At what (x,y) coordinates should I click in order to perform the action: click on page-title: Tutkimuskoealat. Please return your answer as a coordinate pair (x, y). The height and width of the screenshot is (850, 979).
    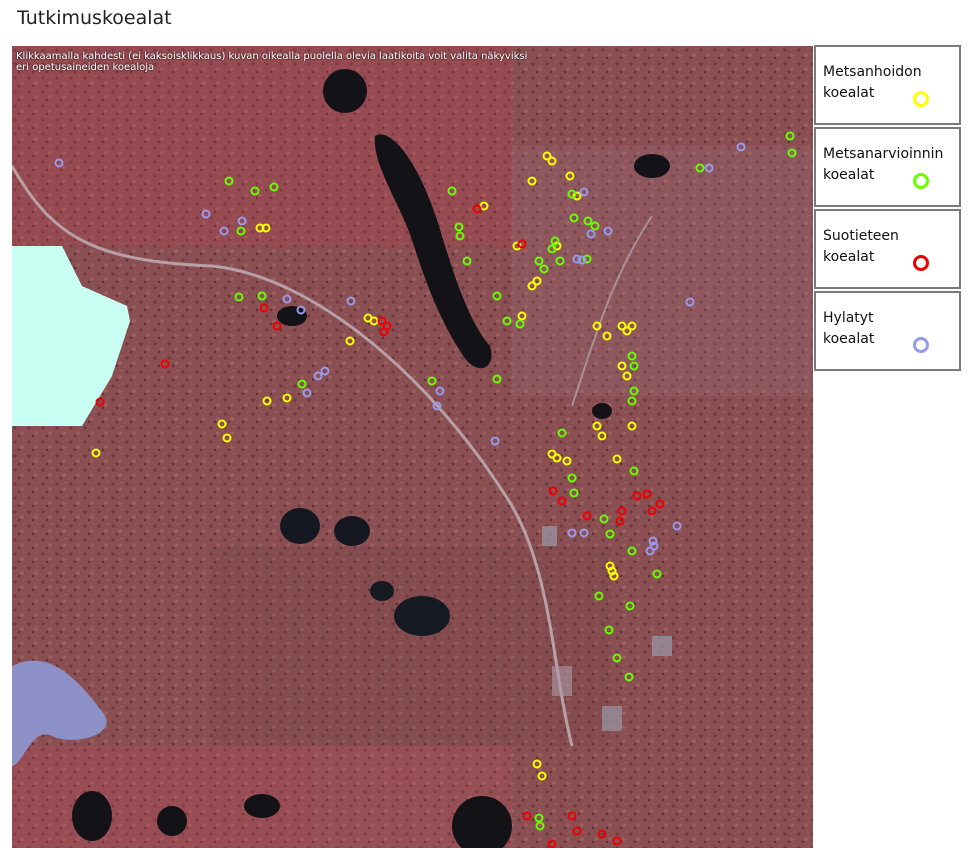
    Looking at the image, I should click on (94, 18).